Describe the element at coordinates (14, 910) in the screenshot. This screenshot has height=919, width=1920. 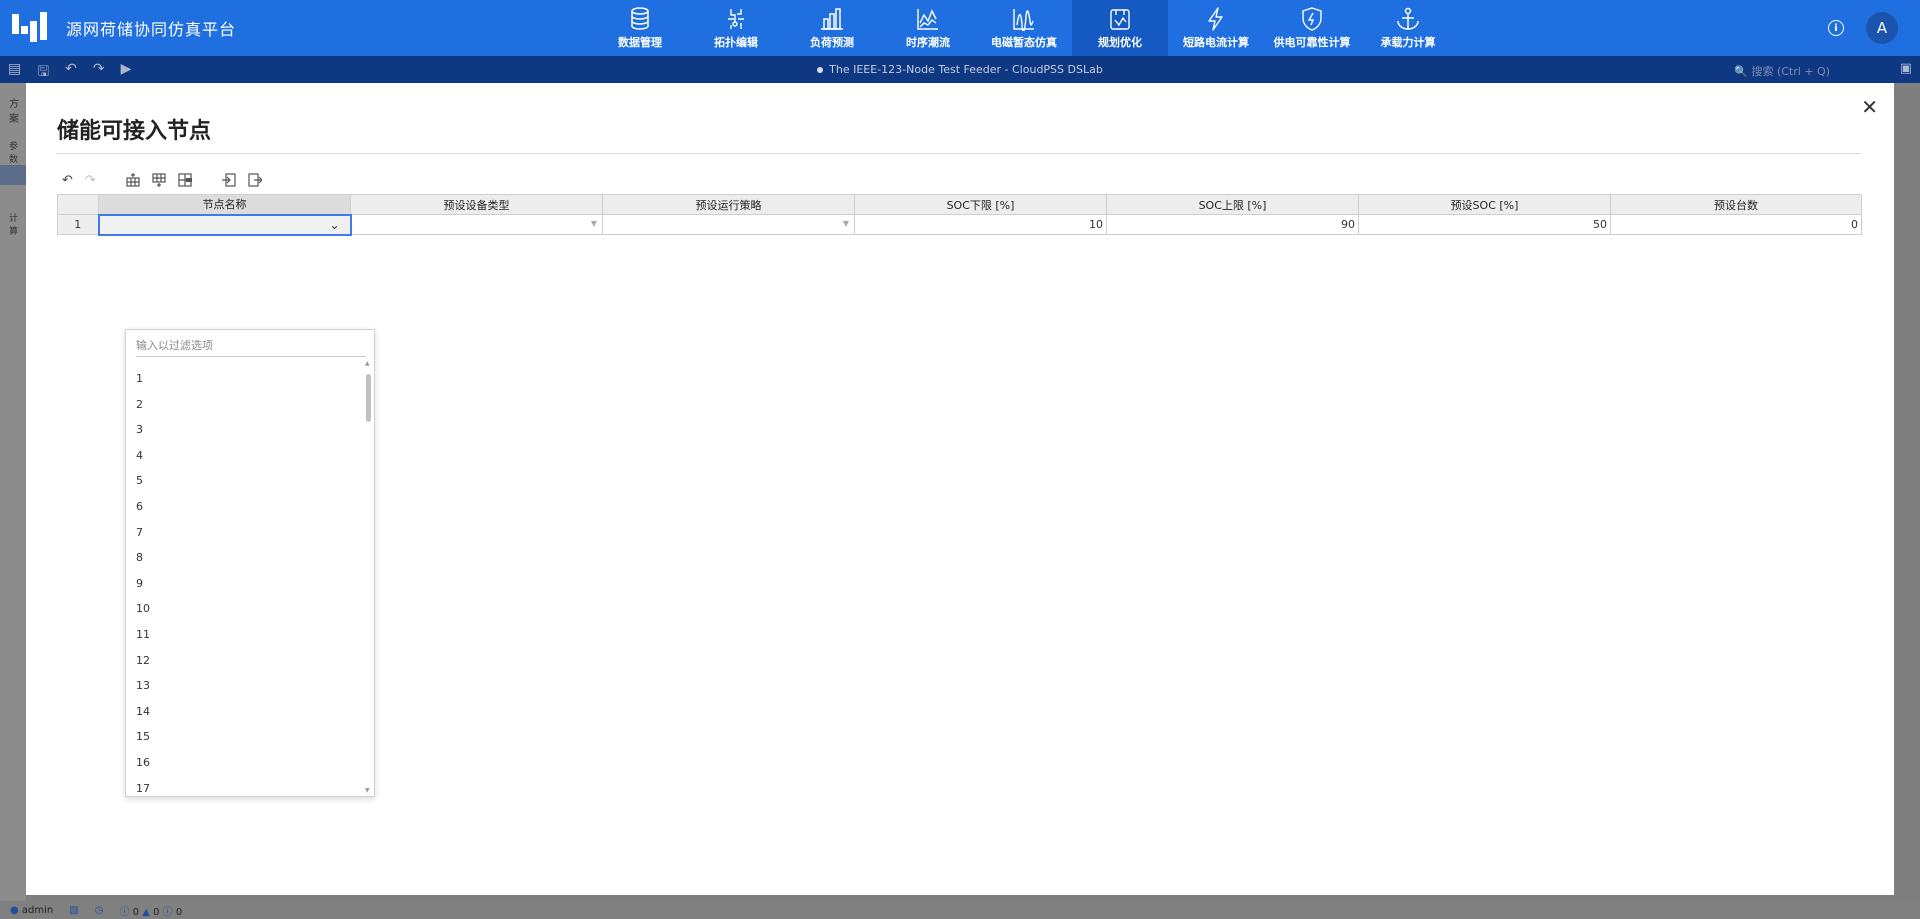
I see `user-icon: ●` at that location.